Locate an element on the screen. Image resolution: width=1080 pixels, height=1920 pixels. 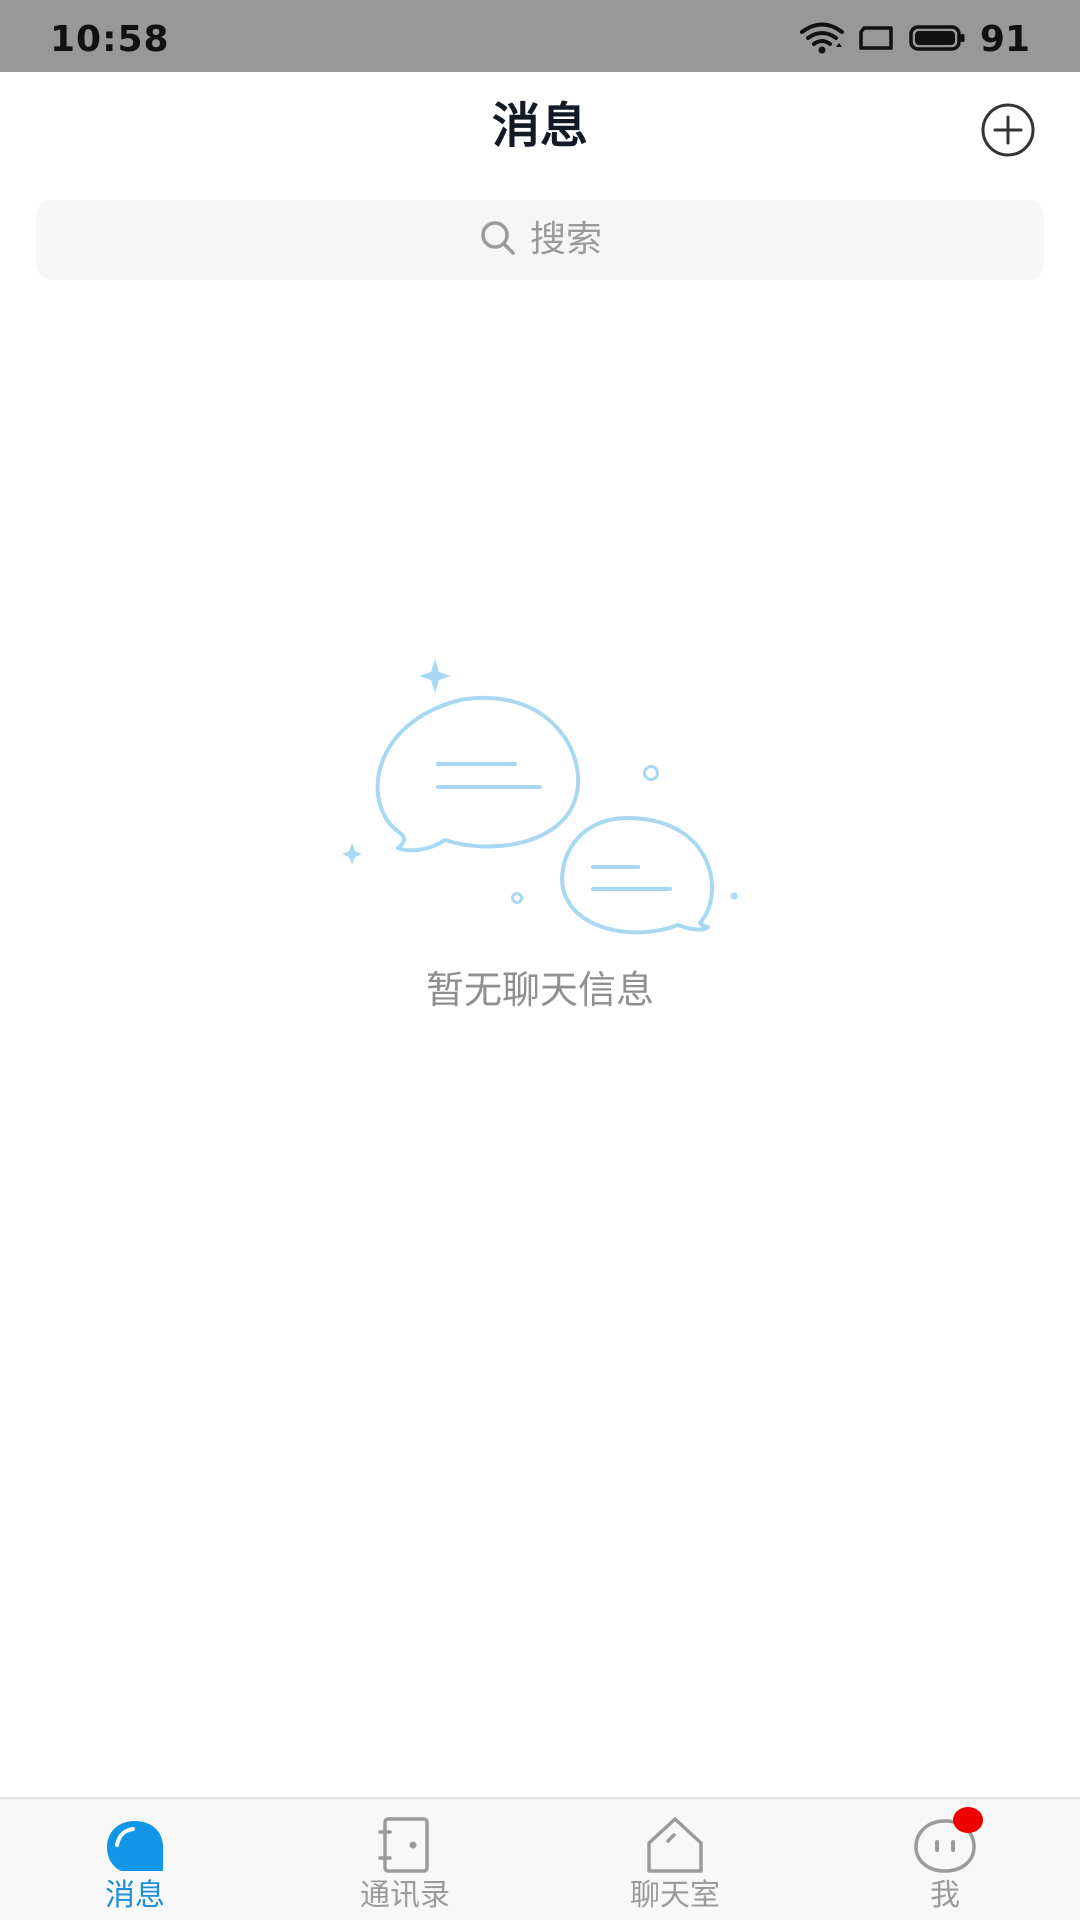
page-title: 消息 is located at coordinates (539, 126).